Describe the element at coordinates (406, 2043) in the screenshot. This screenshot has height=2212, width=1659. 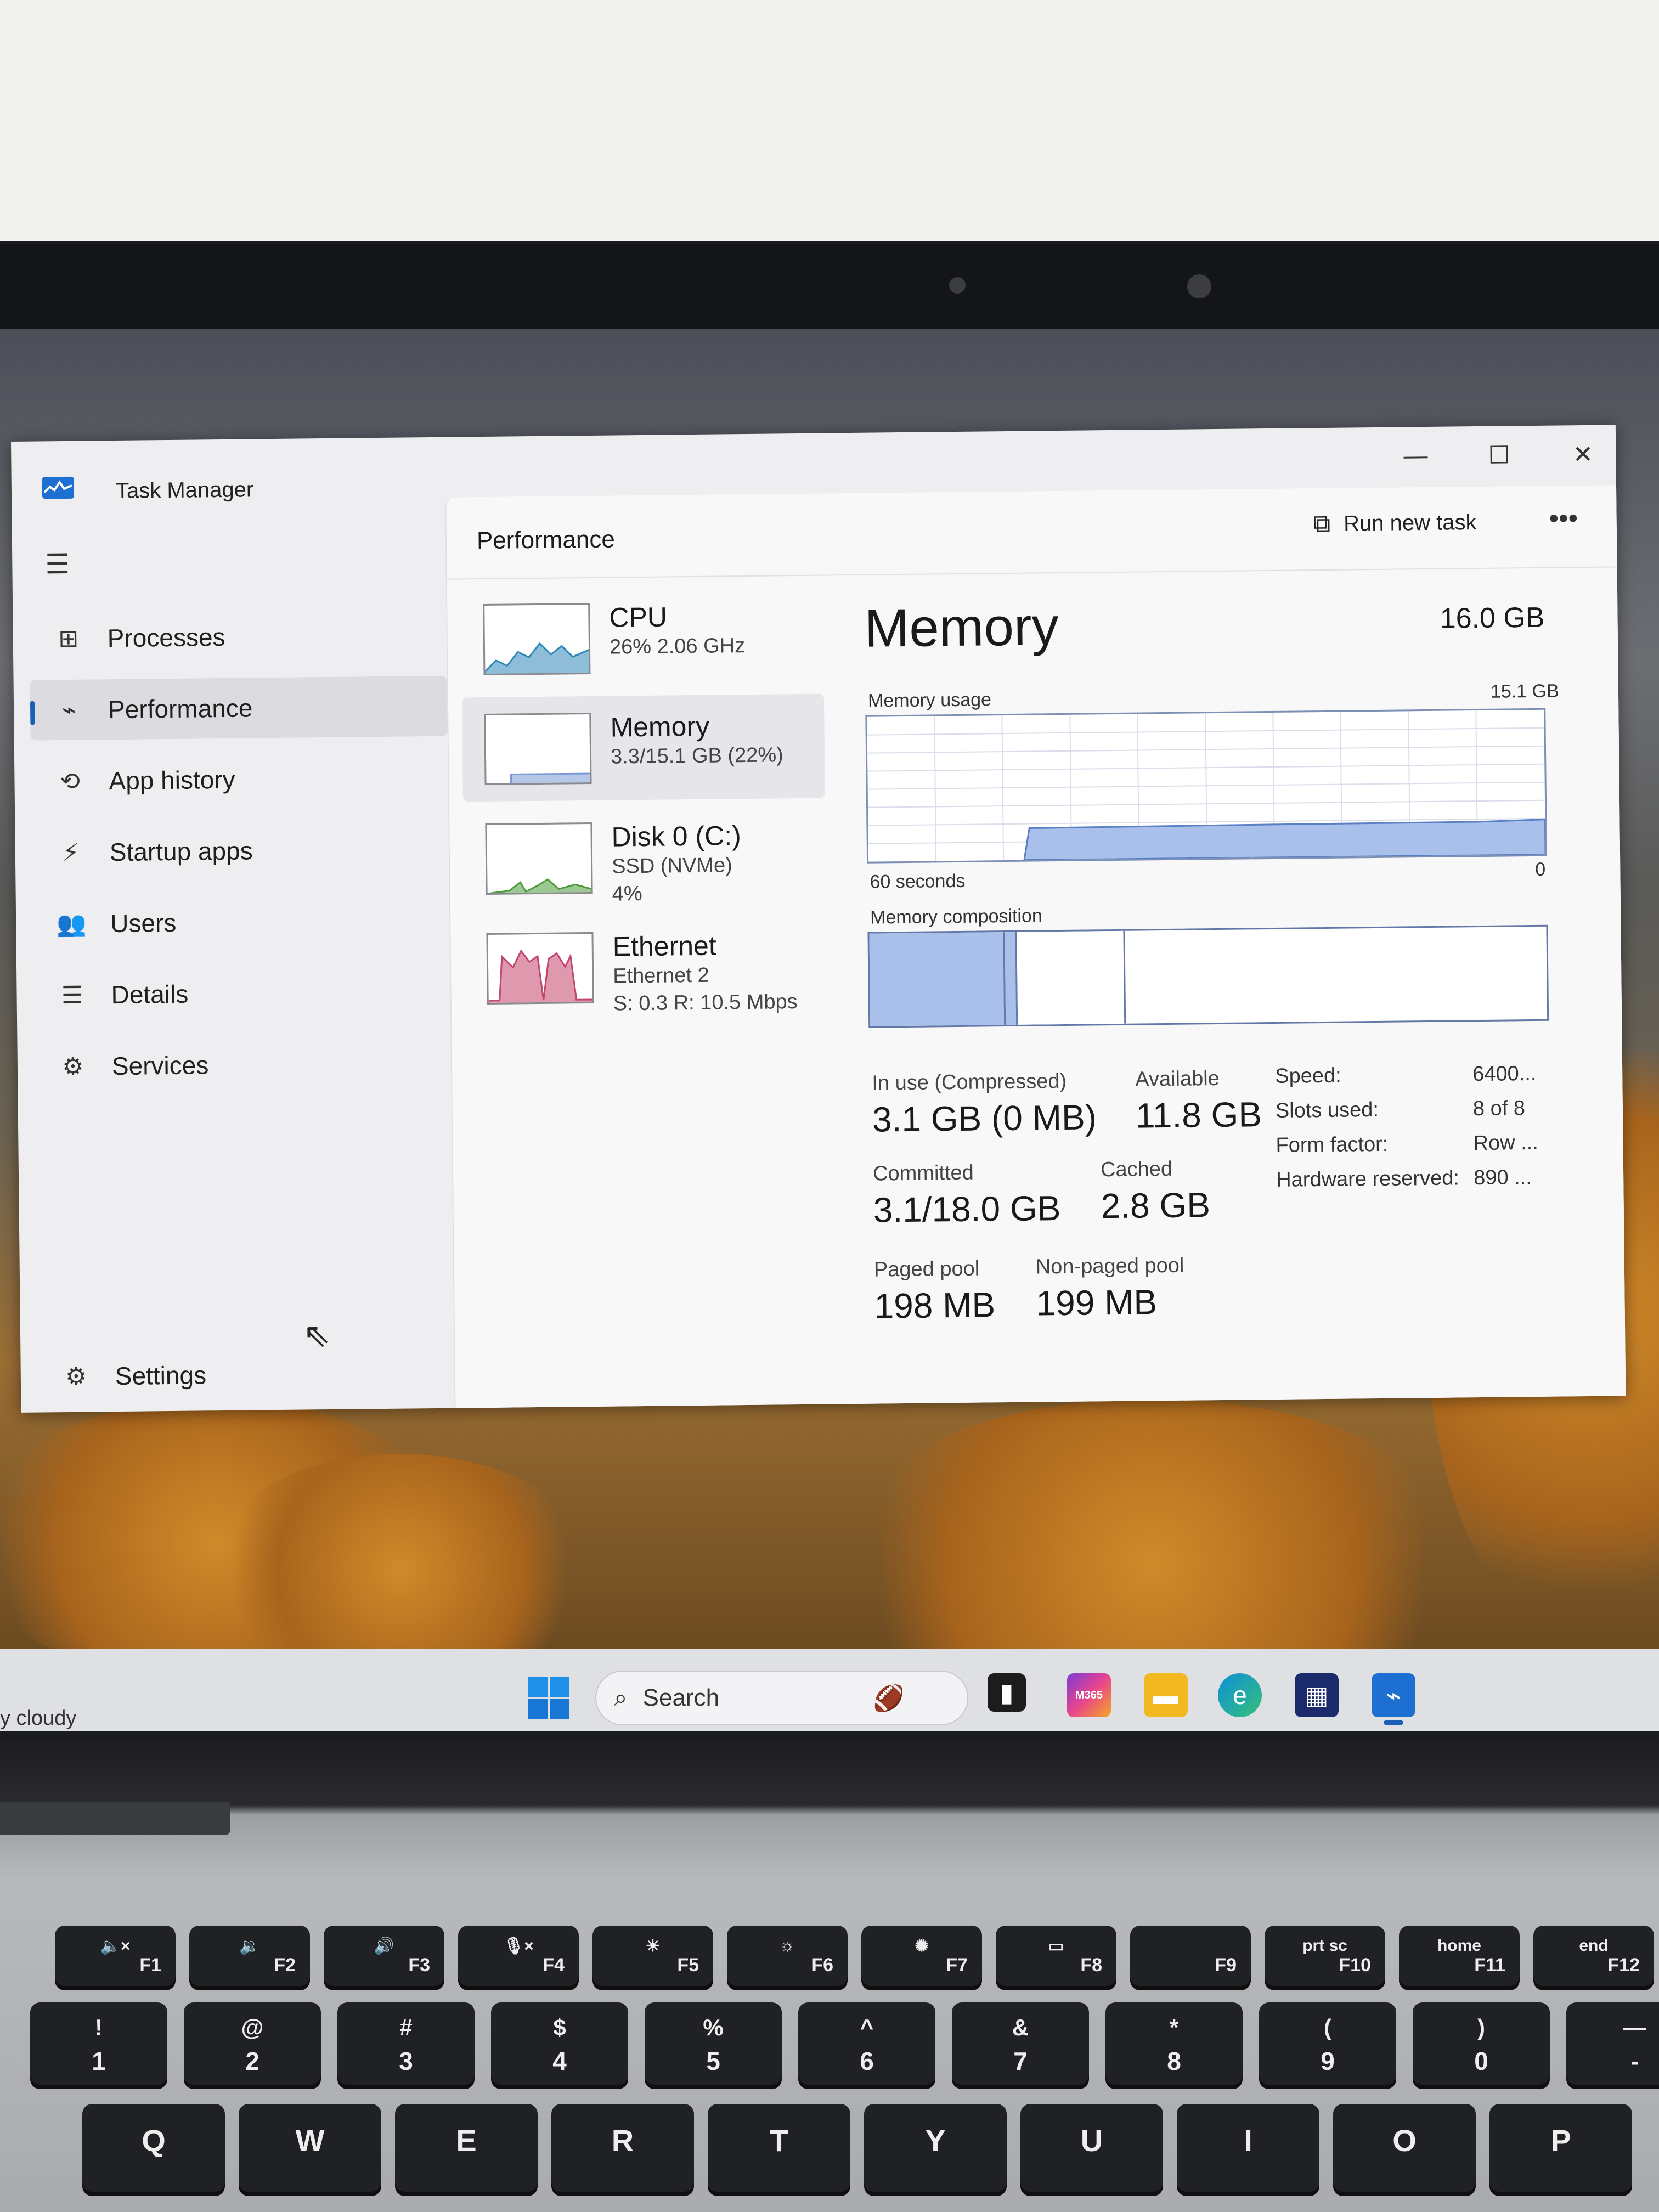
I see `key-3: #3` at that location.